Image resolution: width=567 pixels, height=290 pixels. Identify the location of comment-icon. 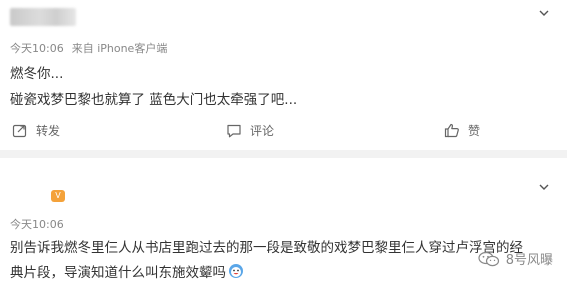
(234, 130).